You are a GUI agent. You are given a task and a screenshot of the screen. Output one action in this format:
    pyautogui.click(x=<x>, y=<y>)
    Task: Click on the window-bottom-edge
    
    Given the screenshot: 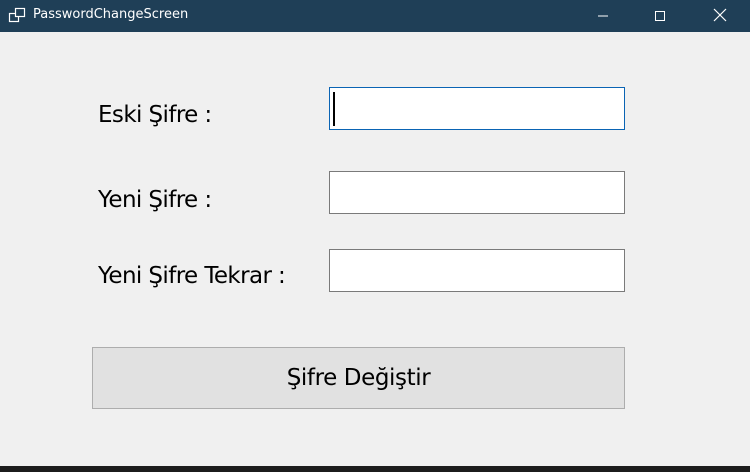 What is the action you would take?
    pyautogui.click(x=375, y=469)
    